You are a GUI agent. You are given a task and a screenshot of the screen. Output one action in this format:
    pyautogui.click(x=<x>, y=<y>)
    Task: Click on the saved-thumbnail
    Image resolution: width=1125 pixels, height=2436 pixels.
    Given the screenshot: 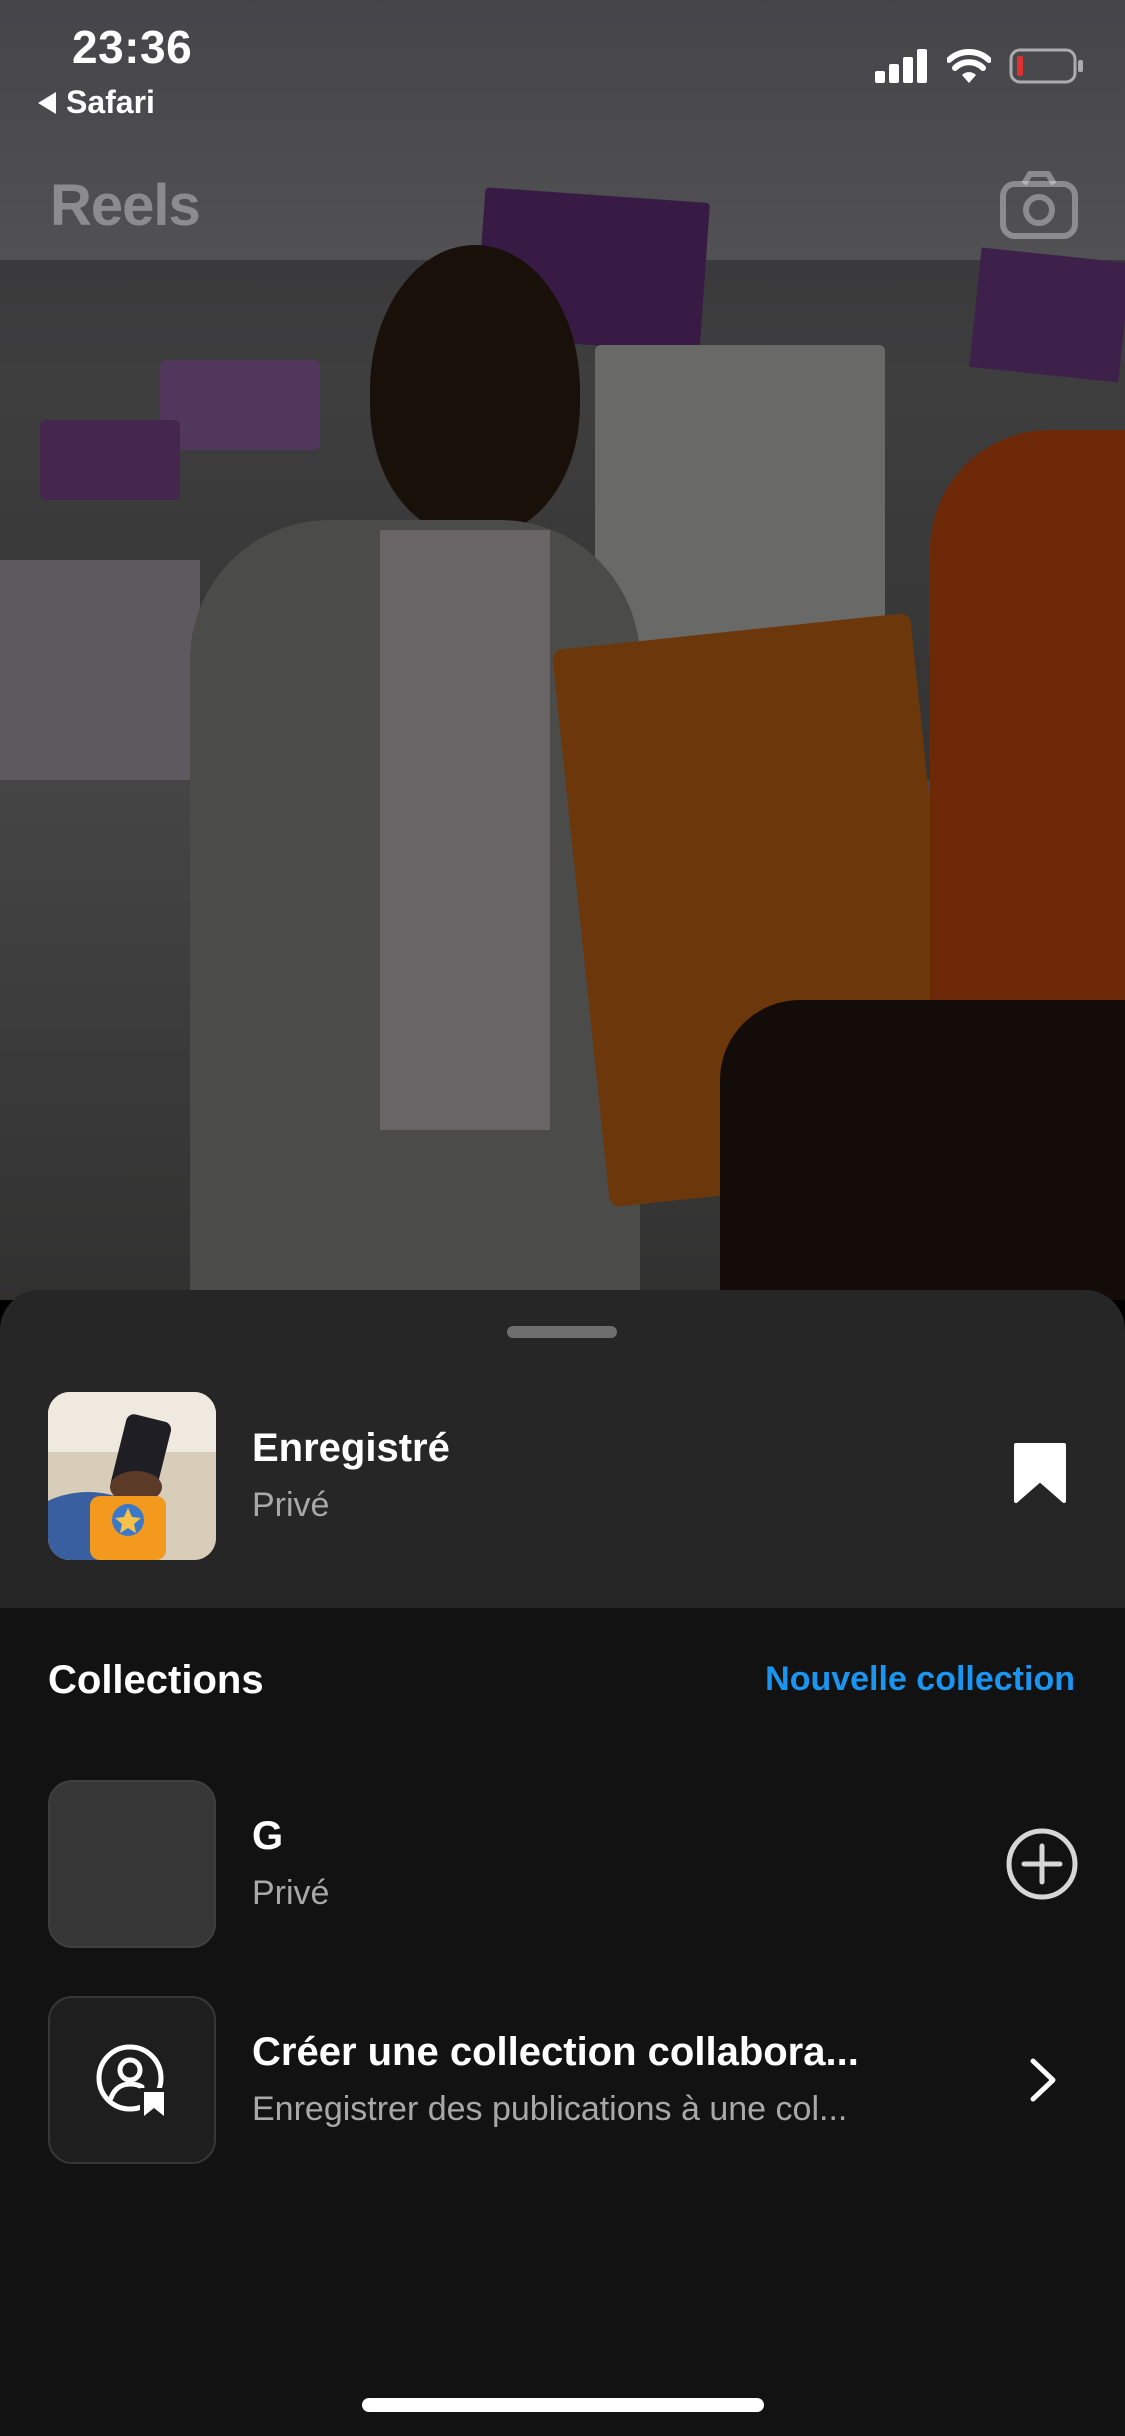 What is the action you would take?
    pyautogui.click(x=132, y=1476)
    